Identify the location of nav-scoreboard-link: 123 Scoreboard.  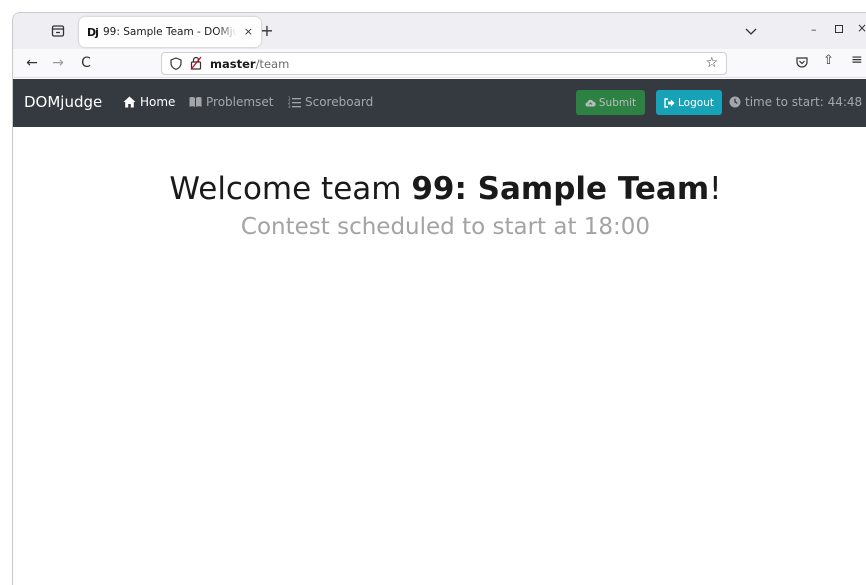
(330, 102).